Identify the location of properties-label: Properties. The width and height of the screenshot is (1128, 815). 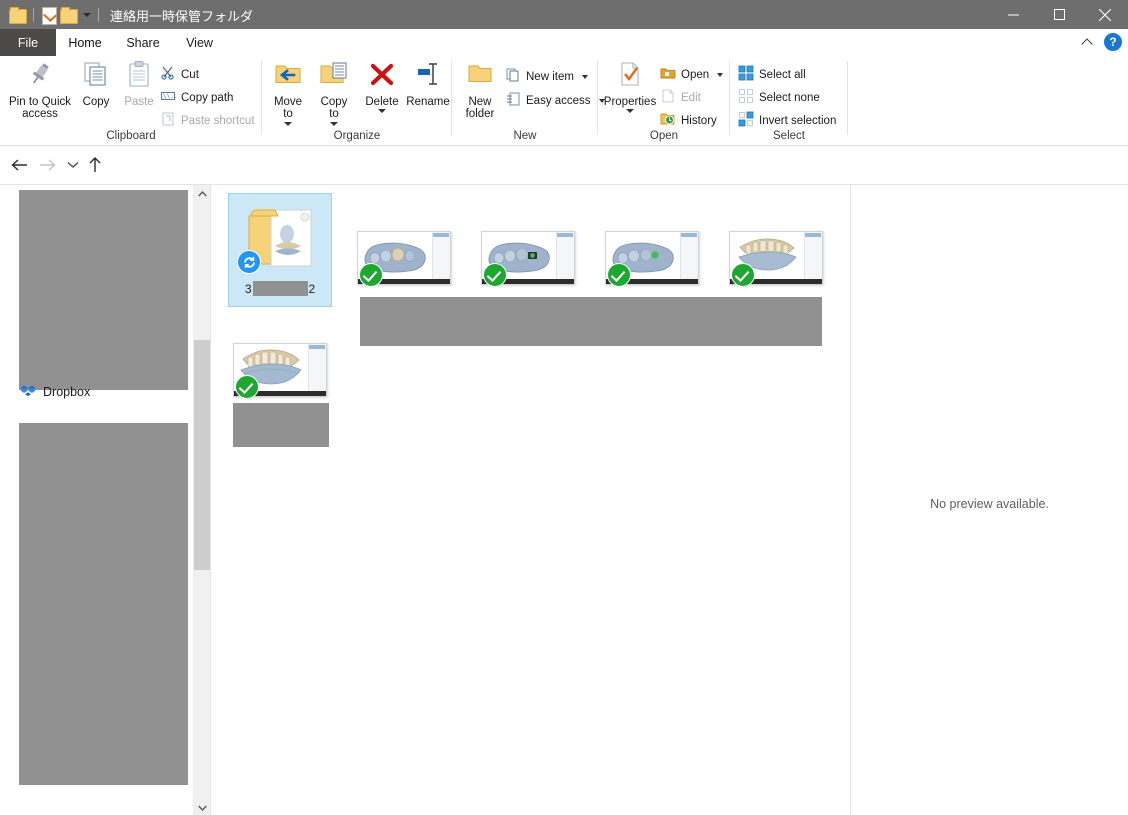
(630, 101).